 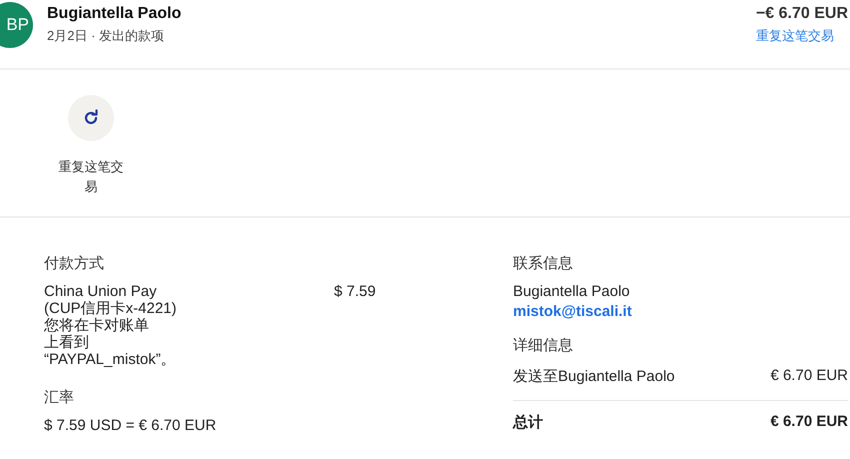 What do you see at coordinates (91, 177) in the screenshot?
I see `action-label: 重复这笔交易` at bounding box center [91, 177].